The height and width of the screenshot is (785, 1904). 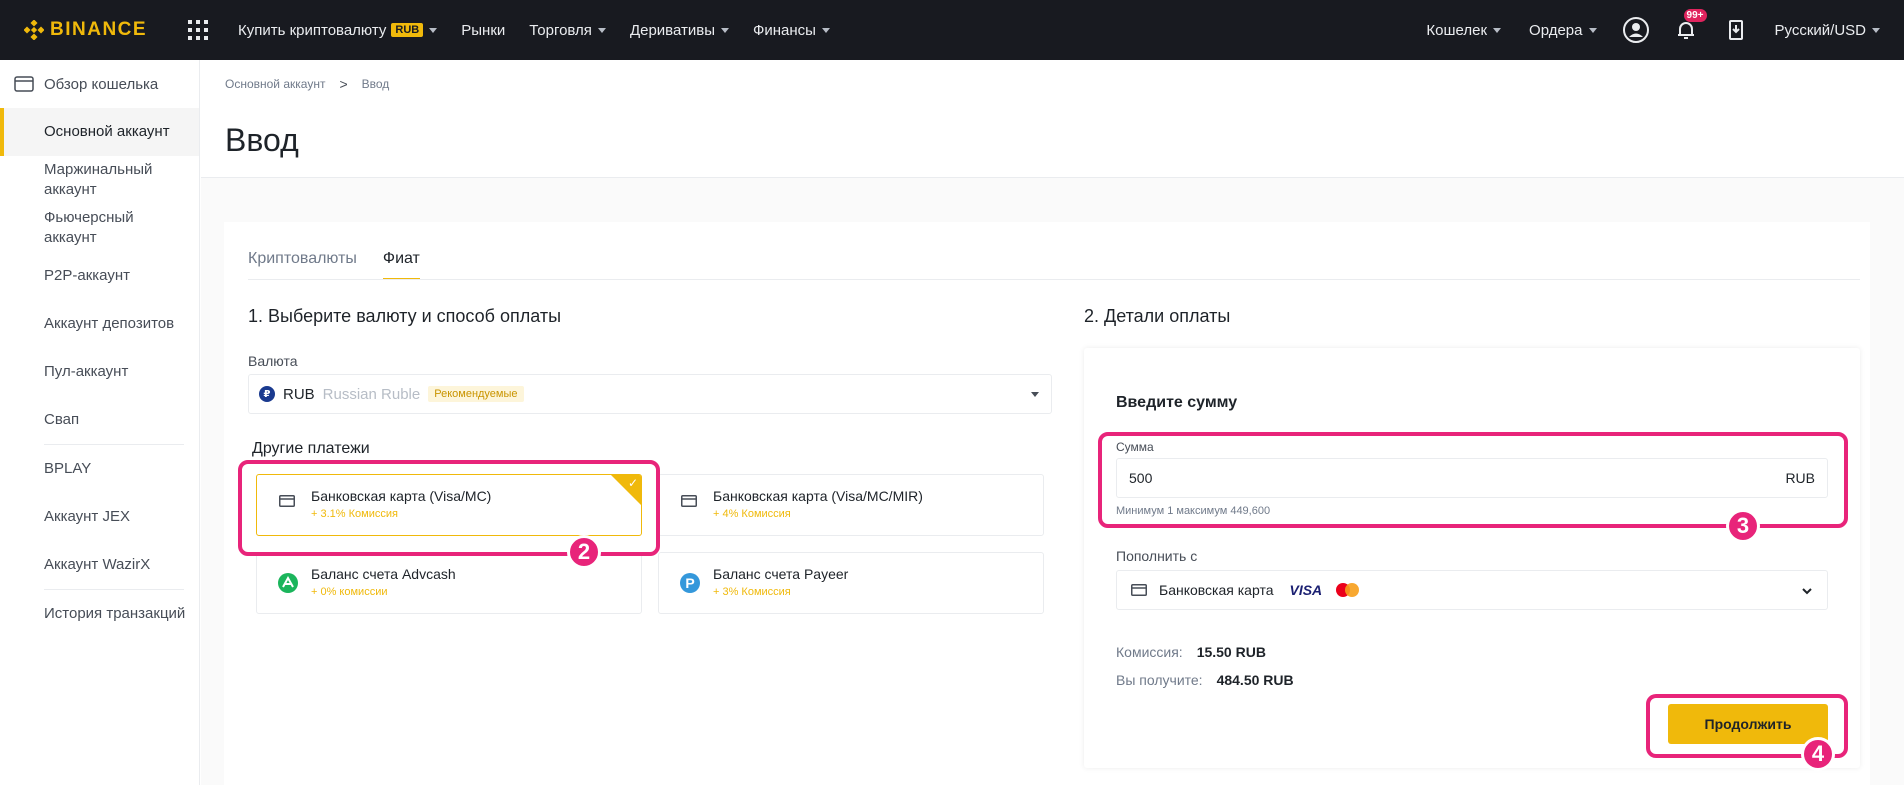 What do you see at coordinates (375, 84) in the screenshot?
I see `breadcrumb-current: Ввод` at bounding box center [375, 84].